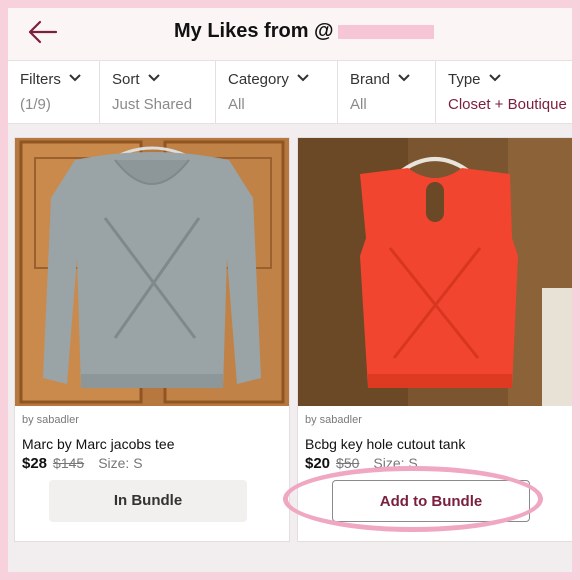 This screenshot has height=580, width=580. Describe the element at coordinates (318, 463) in the screenshot. I see `price: $20` at that location.